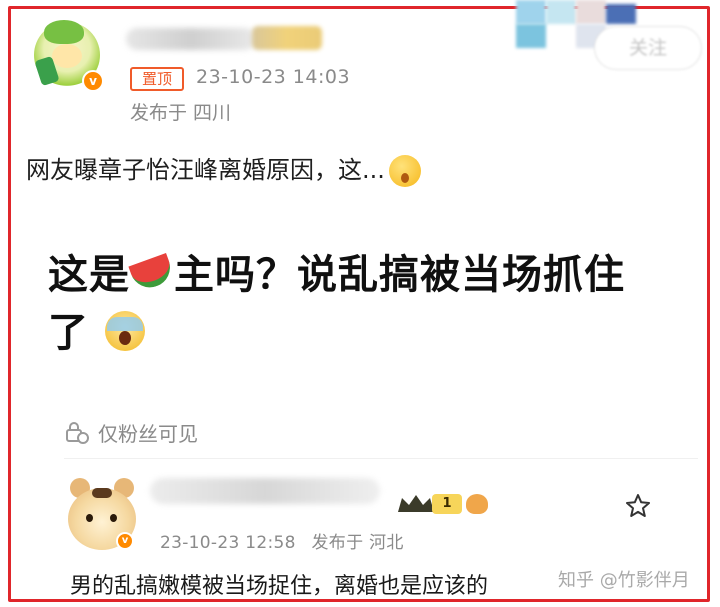  Describe the element at coordinates (447, 504) in the screenshot. I see `level-badge: 1` at that location.